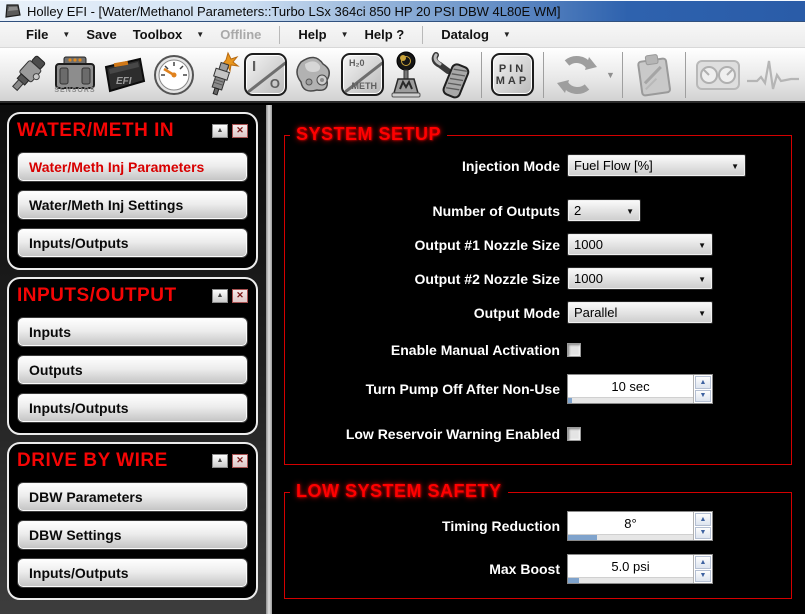 The height and width of the screenshot is (614, 805). Describe the element at coordinates (314, 75) in the screenshot. I see `pump-icon` at that location.